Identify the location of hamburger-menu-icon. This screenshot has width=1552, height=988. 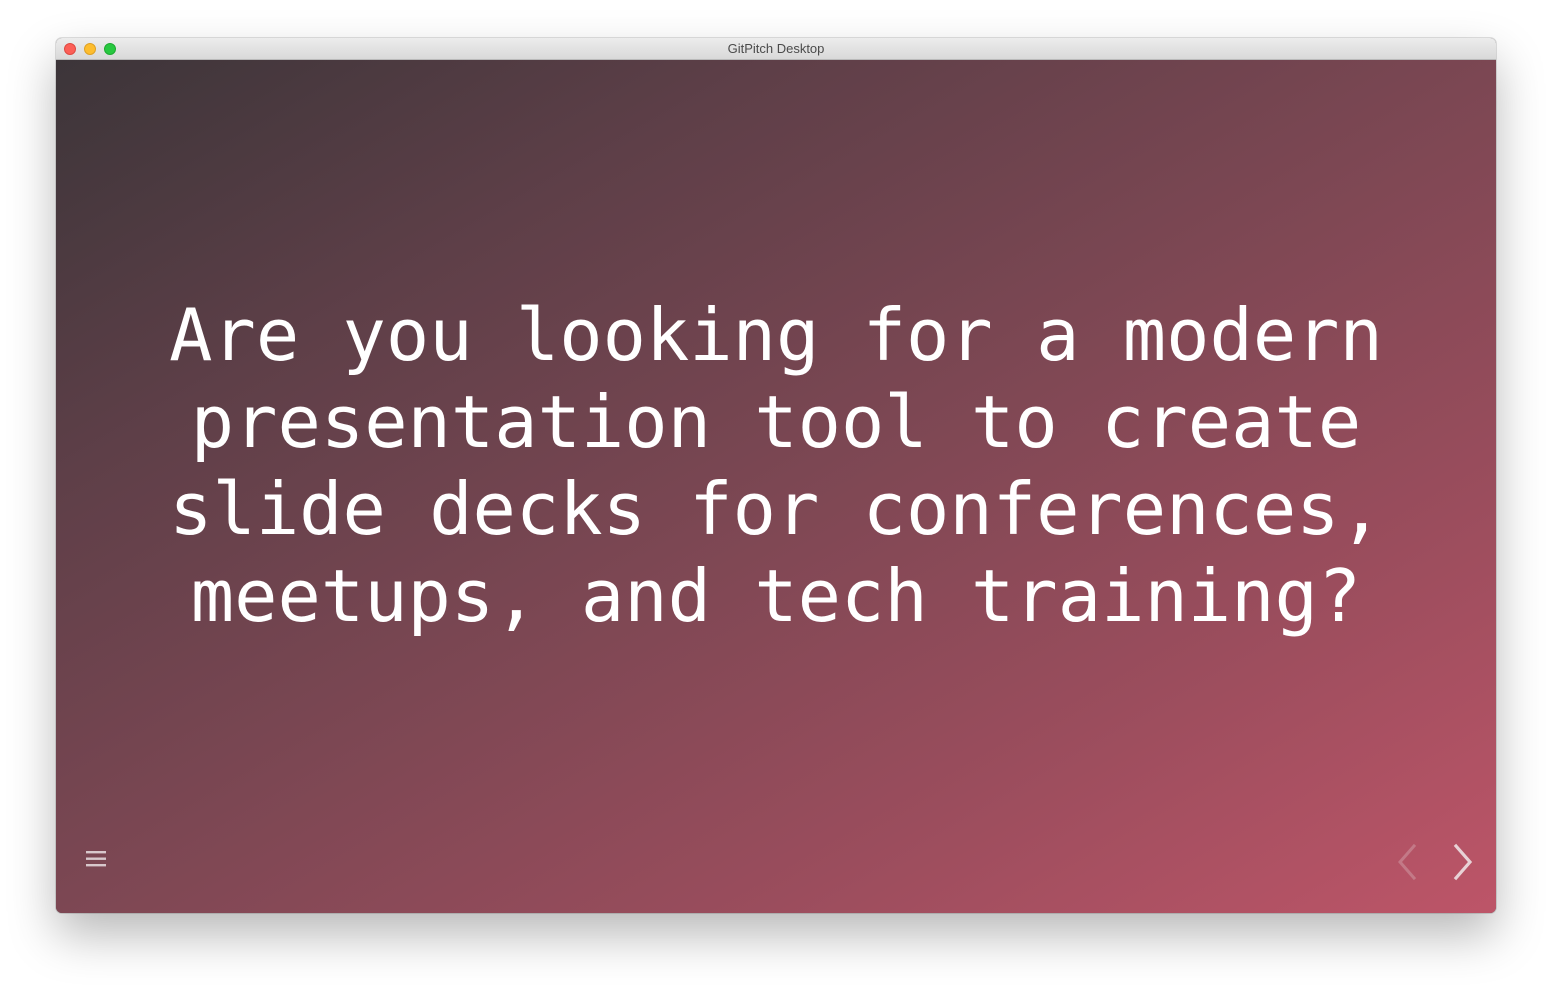
(96, 859).